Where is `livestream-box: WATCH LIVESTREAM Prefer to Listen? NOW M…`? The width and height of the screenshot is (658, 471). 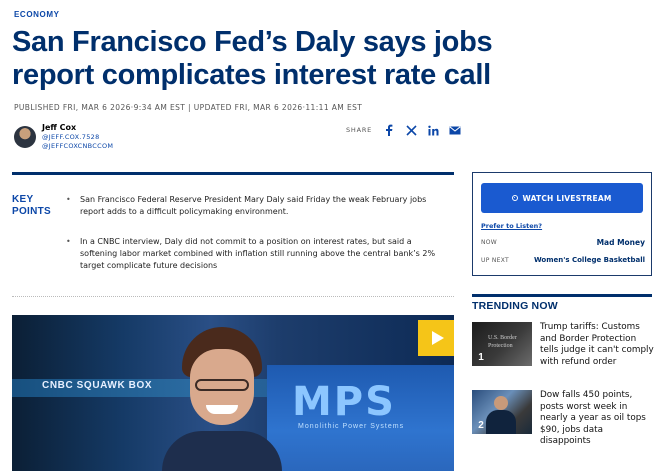 livestream-box: WATCH LIVESTREAM Prefer to Listen? NOW M… is located at coordinates (562, 224).